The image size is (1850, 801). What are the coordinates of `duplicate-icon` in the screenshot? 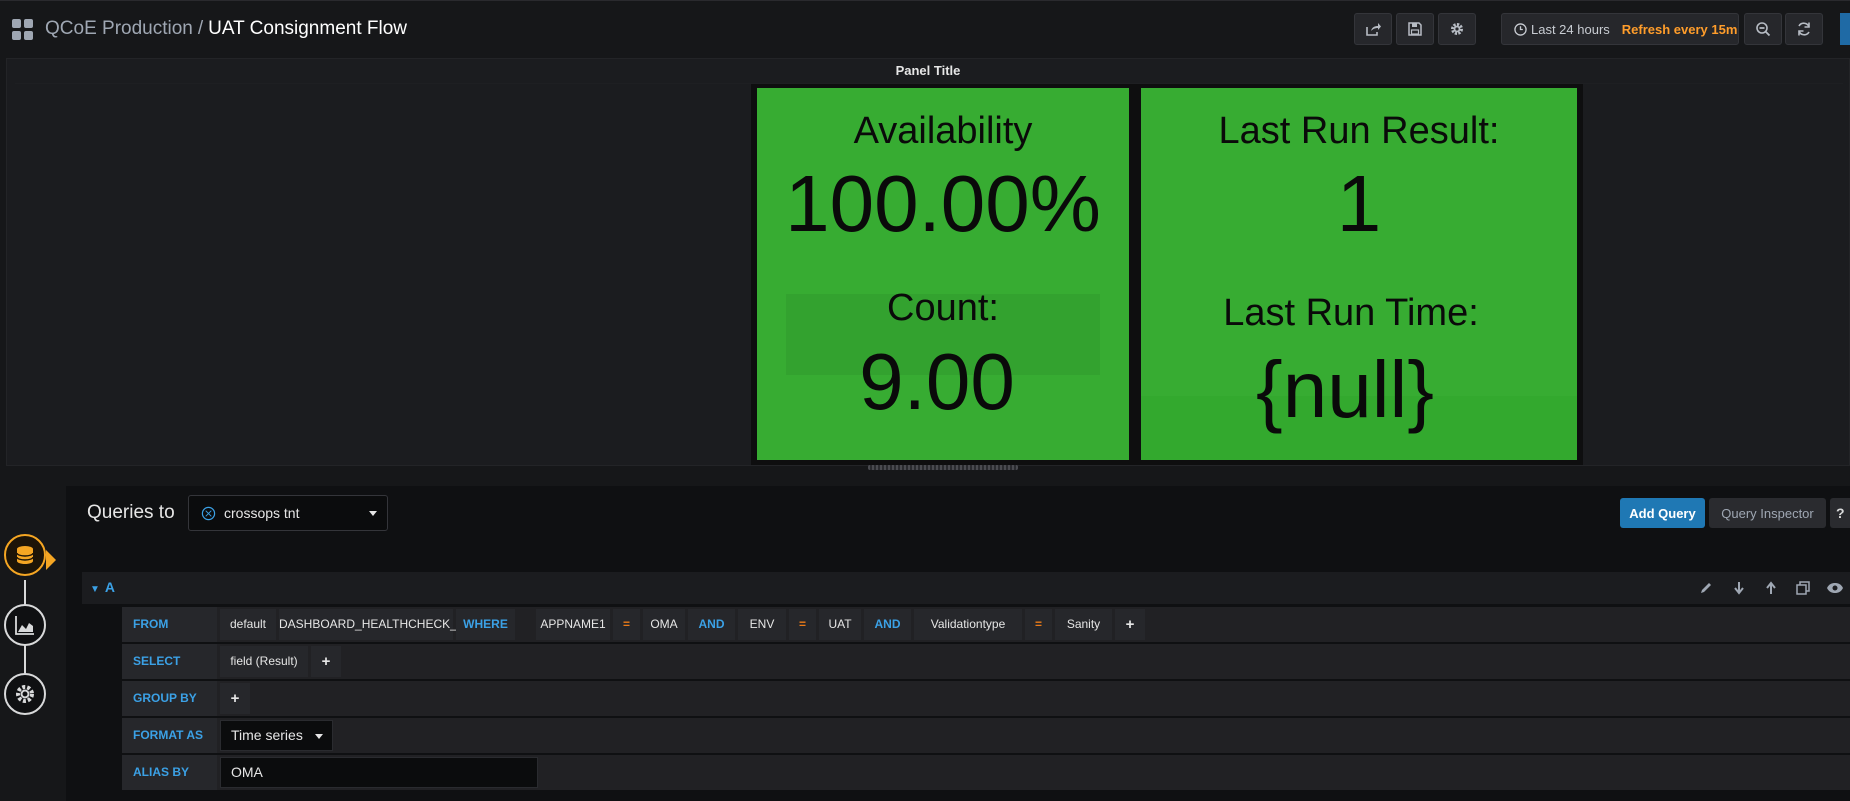 It's located at (1803, 588).